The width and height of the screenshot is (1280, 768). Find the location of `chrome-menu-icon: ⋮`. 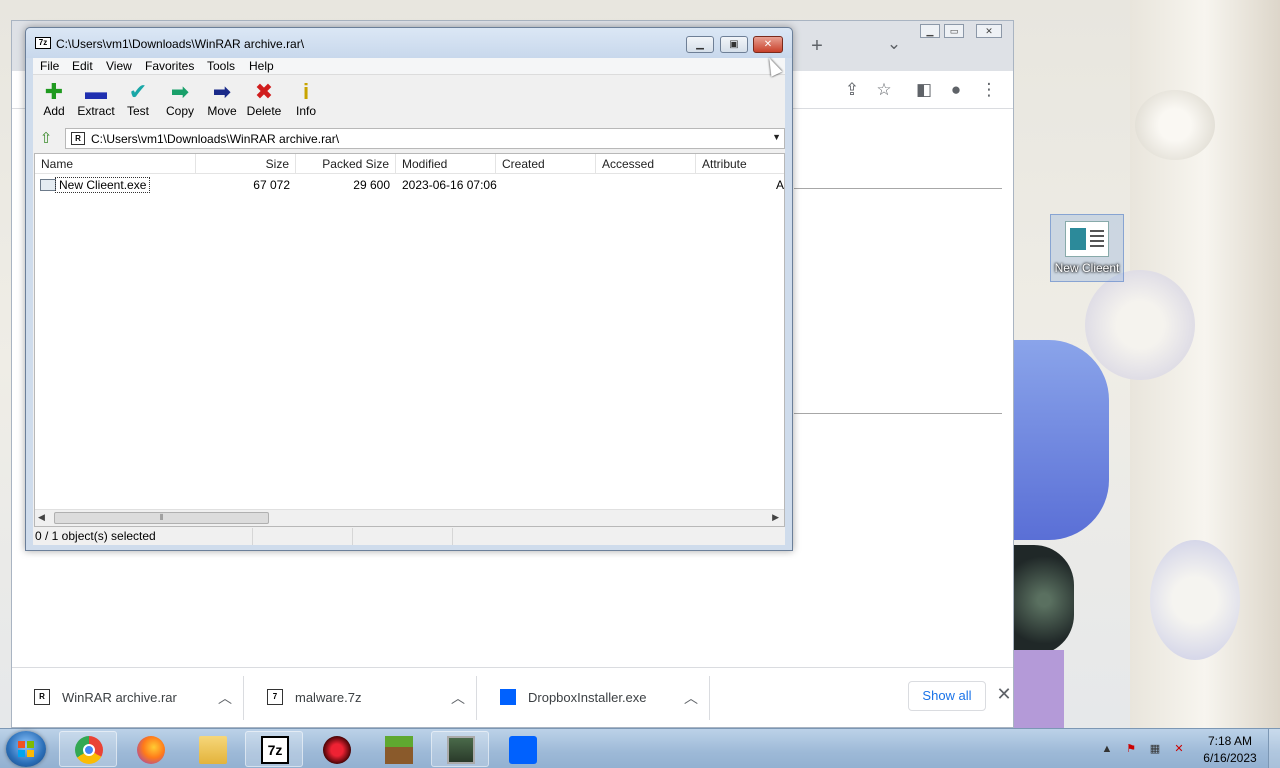

chrome-menu-icon: ⋮ is located at coordinates (989, 90).